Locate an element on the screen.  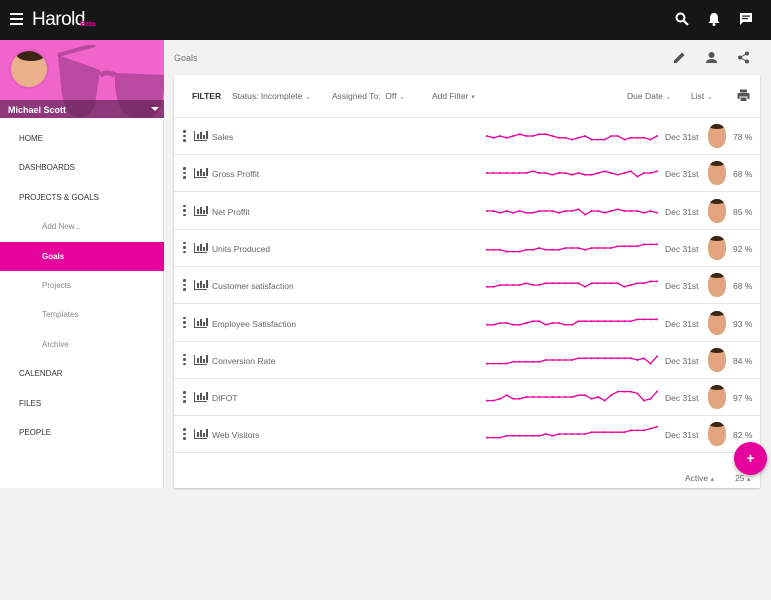
sidebar-item-files: FILES is located at coordinates (82, 403).